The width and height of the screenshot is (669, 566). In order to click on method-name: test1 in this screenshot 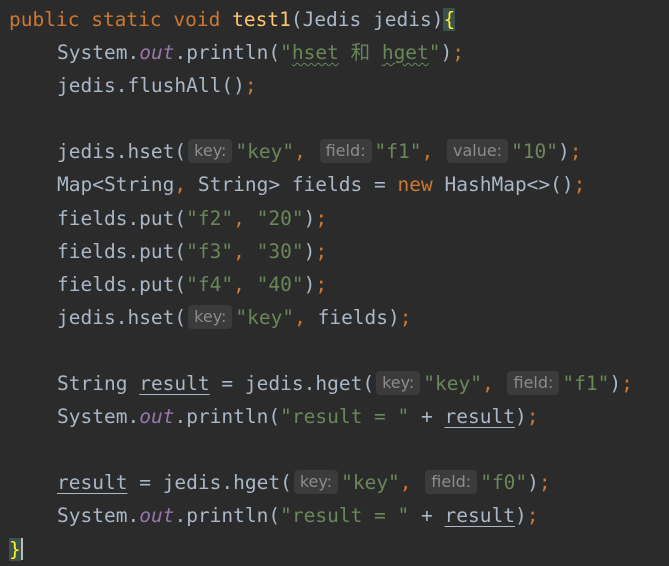, I will do `click(261, 19)`.